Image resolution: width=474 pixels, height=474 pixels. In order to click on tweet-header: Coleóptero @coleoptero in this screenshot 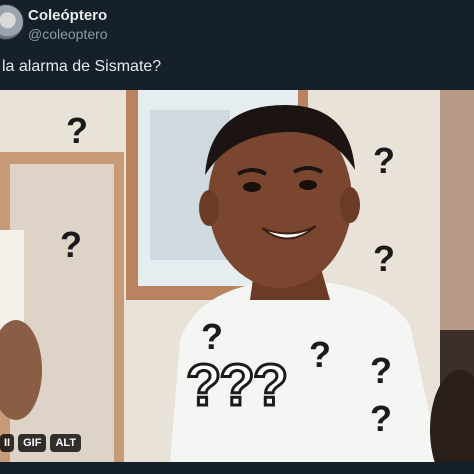, I will do `click(237, 26)`.